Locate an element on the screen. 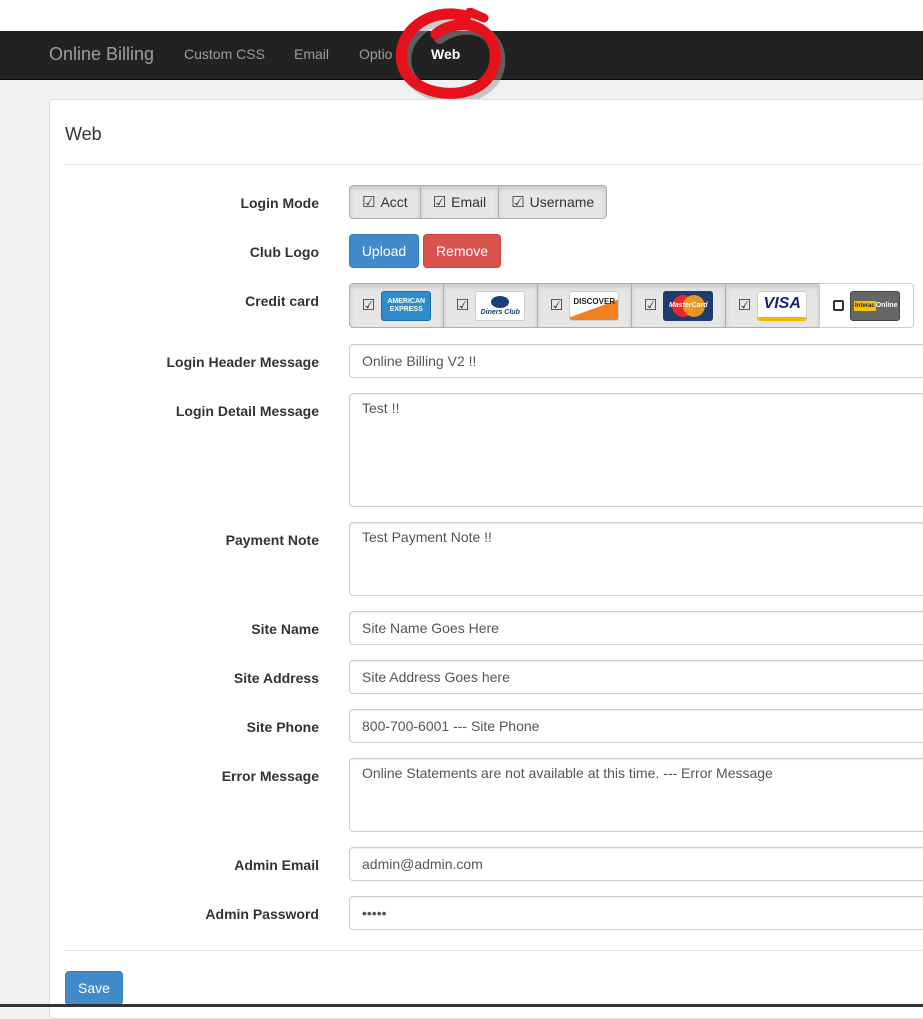 The width and height of the screenshot is (923, 1019). login-mode-acct: ☑ Acct is located at coordinates (385, 202).